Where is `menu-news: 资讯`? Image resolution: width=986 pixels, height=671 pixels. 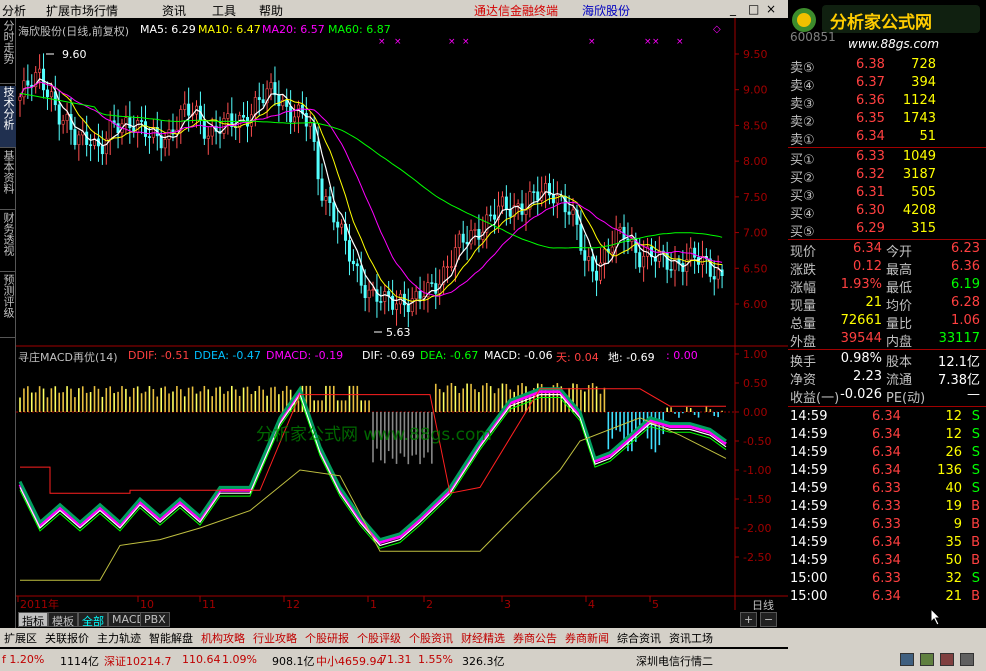
menu-news: 资讯 is located at coordinates (174, 10).